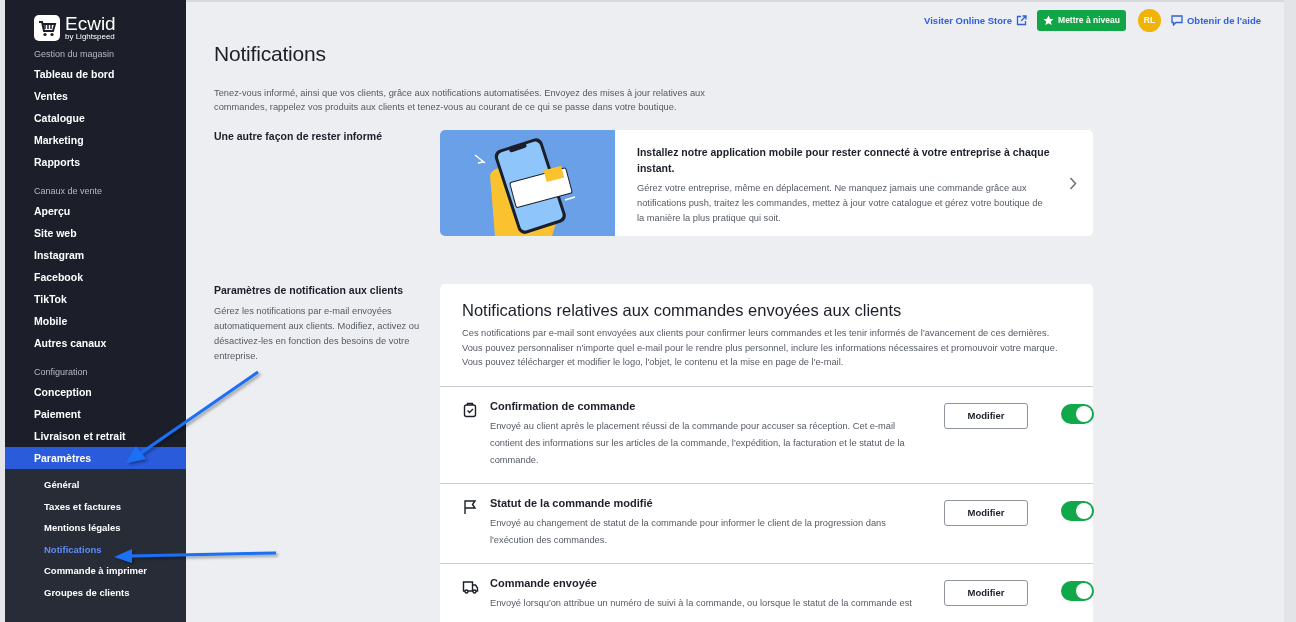  I want to click on notification-title: Confirmation de commande, so click(563, 405).